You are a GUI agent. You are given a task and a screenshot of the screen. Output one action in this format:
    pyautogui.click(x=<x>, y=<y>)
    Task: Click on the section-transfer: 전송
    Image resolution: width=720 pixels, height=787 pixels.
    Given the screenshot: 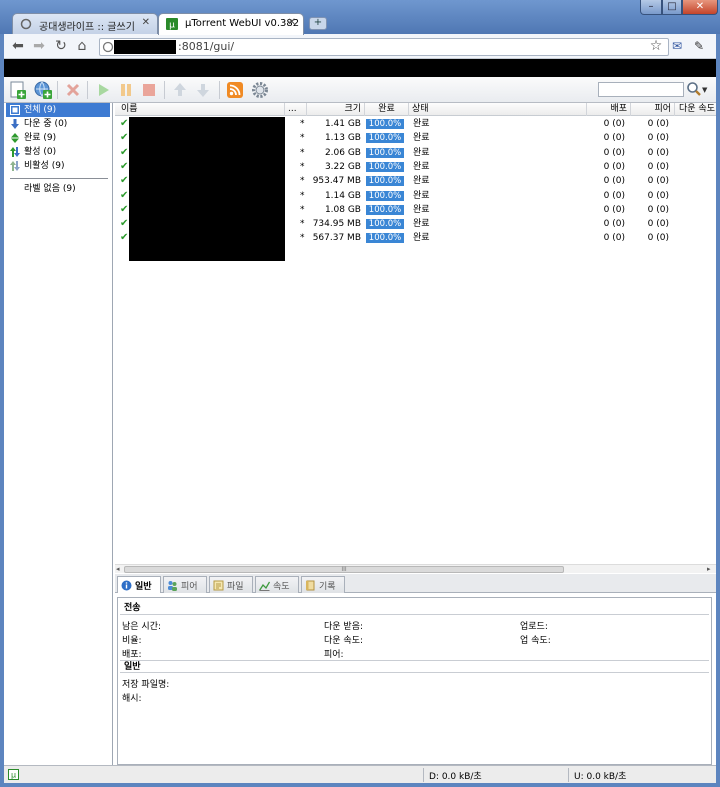 What is the action you would take?
    pyautogui.click(x=414, y=608)
    